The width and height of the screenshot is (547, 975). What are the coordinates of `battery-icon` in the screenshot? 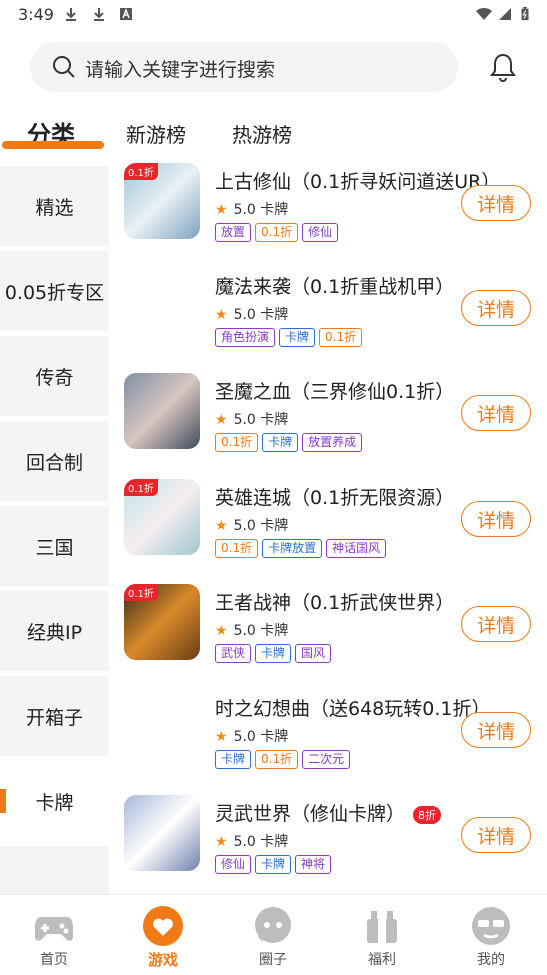 It's located at (525, 14).